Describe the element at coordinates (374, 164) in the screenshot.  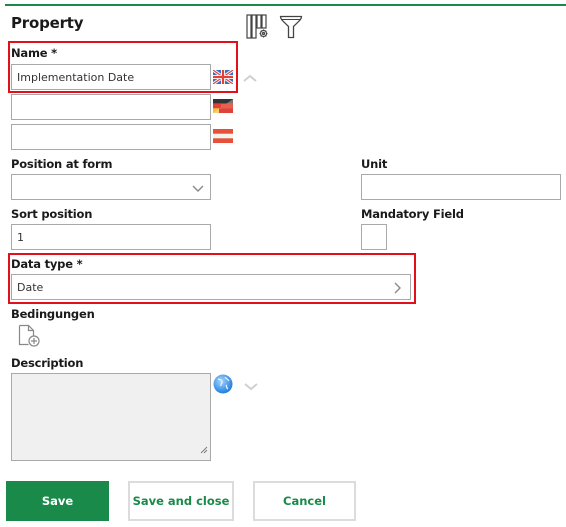
I see `unit-label: Unit` at that location.